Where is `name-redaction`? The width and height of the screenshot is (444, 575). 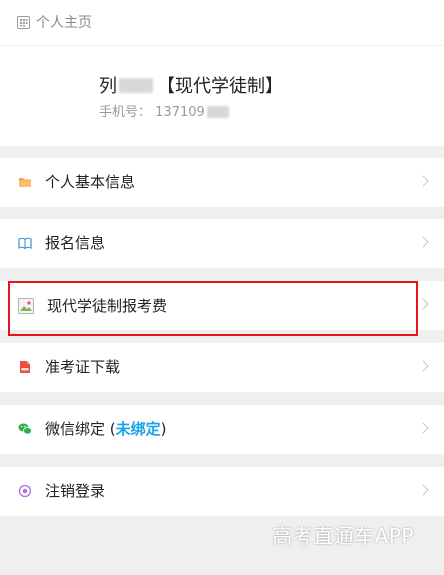
name-redaction is located at coordinates (136, 85).